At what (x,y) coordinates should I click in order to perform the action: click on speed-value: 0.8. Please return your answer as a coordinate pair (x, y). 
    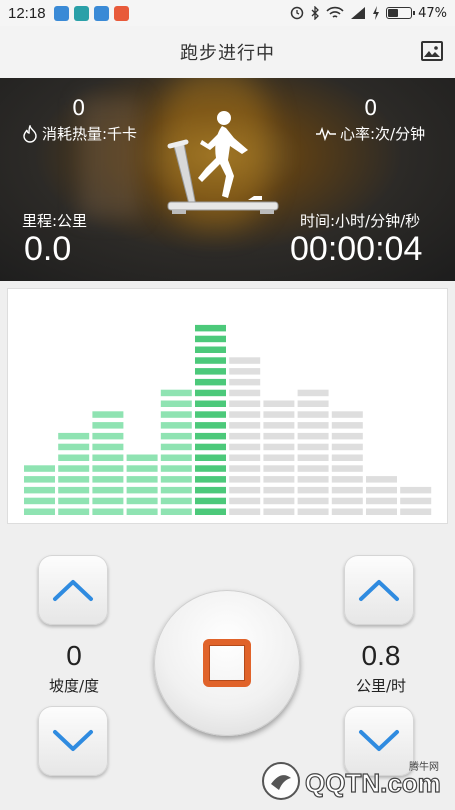
    Looking at the image, I should click on (381, 655).